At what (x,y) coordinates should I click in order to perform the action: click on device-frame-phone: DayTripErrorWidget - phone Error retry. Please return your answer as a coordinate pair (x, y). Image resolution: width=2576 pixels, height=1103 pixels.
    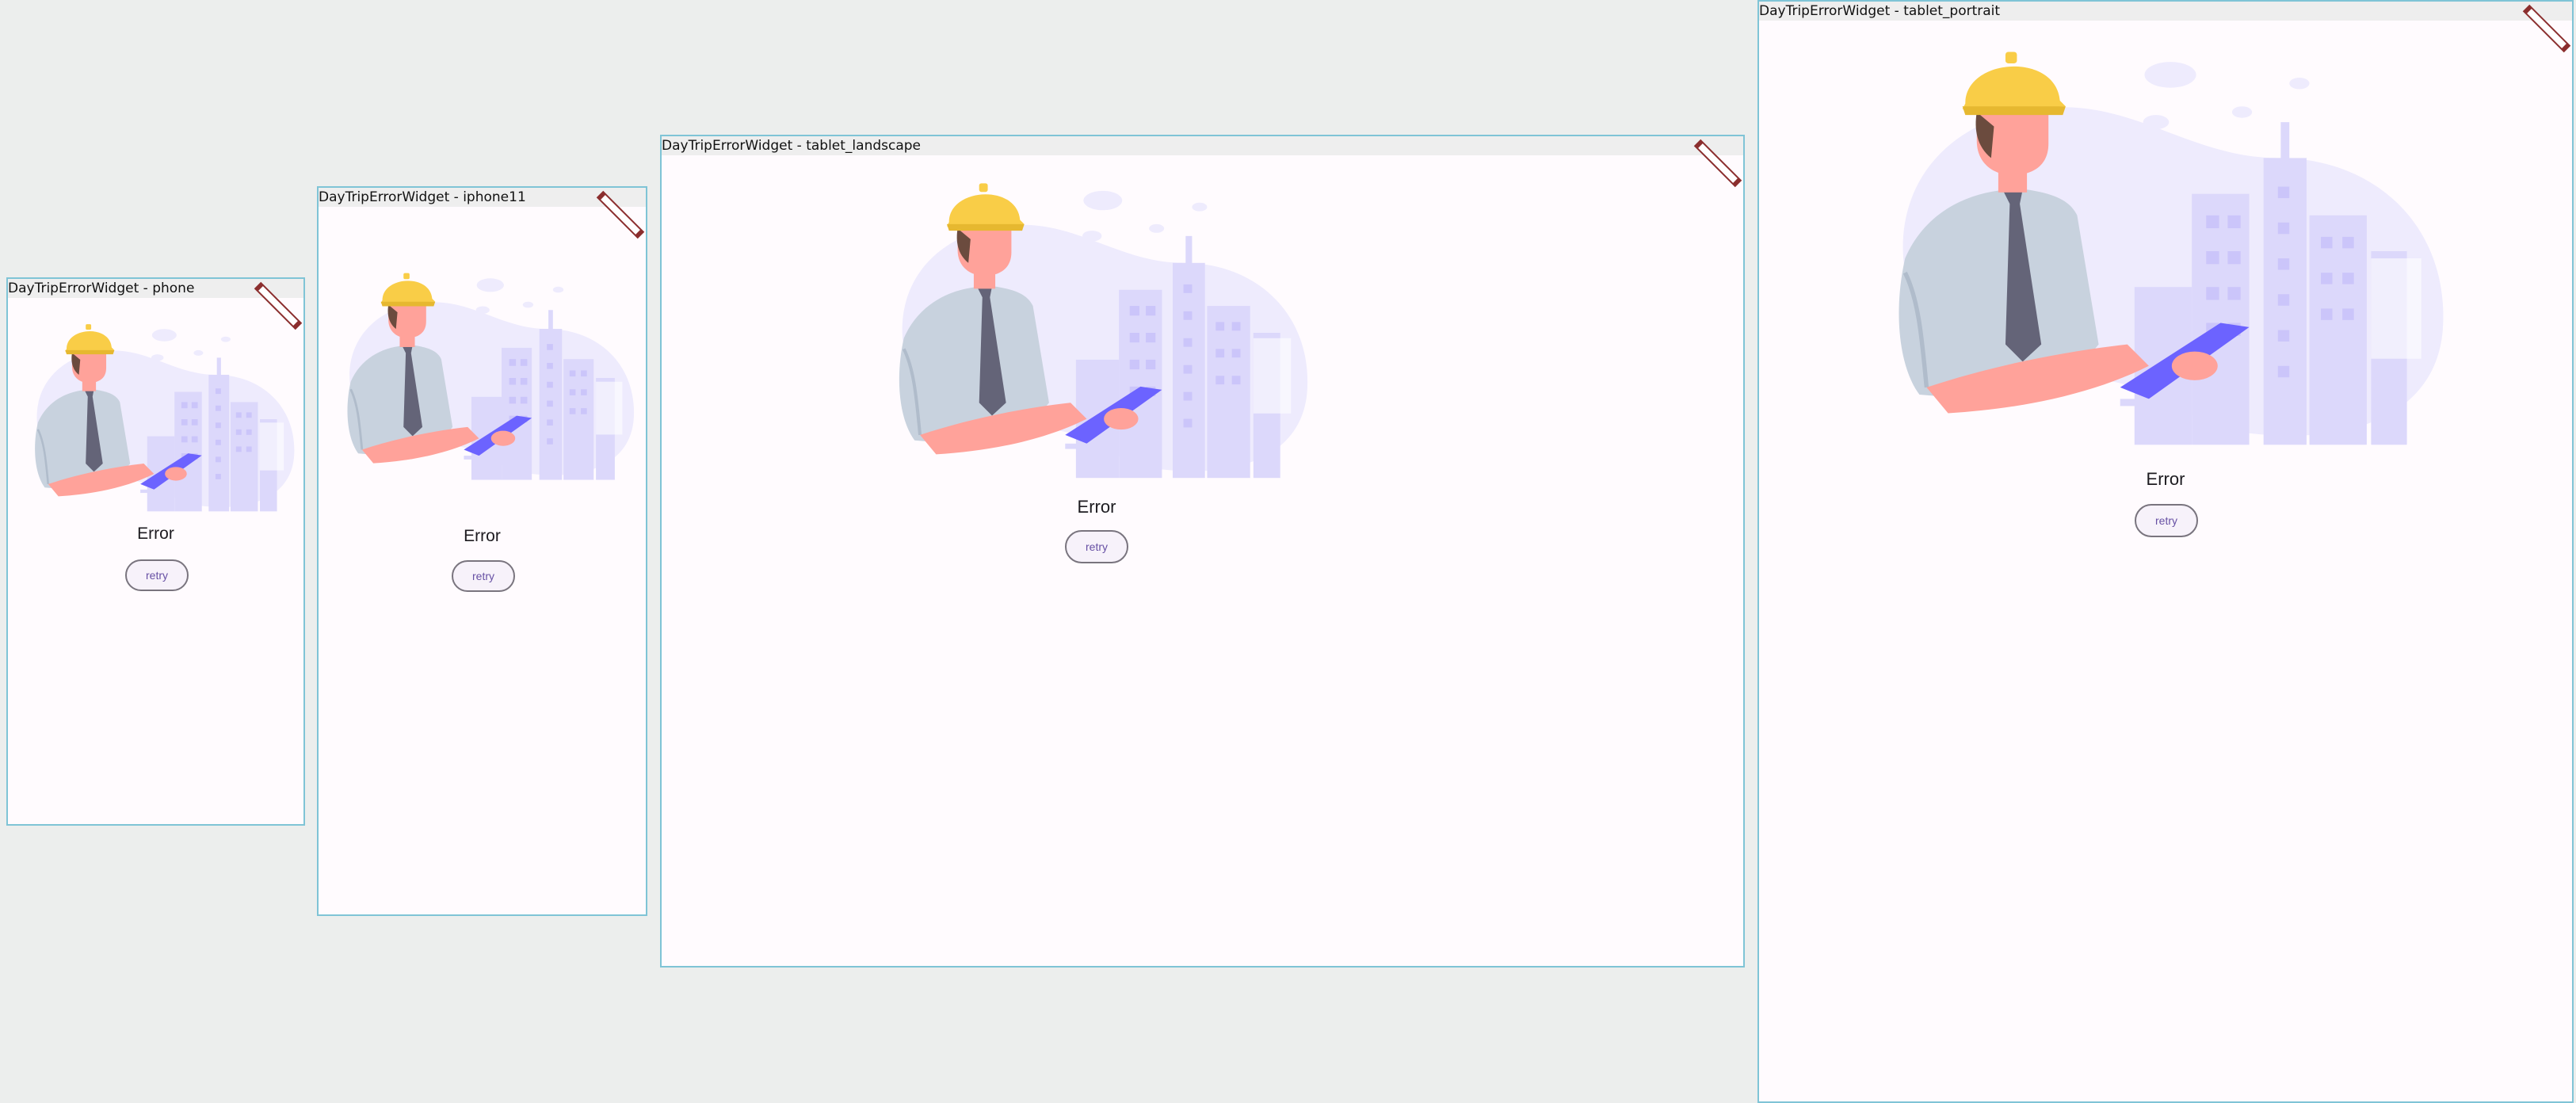
    Looking at the image, I should click on (155, 551).